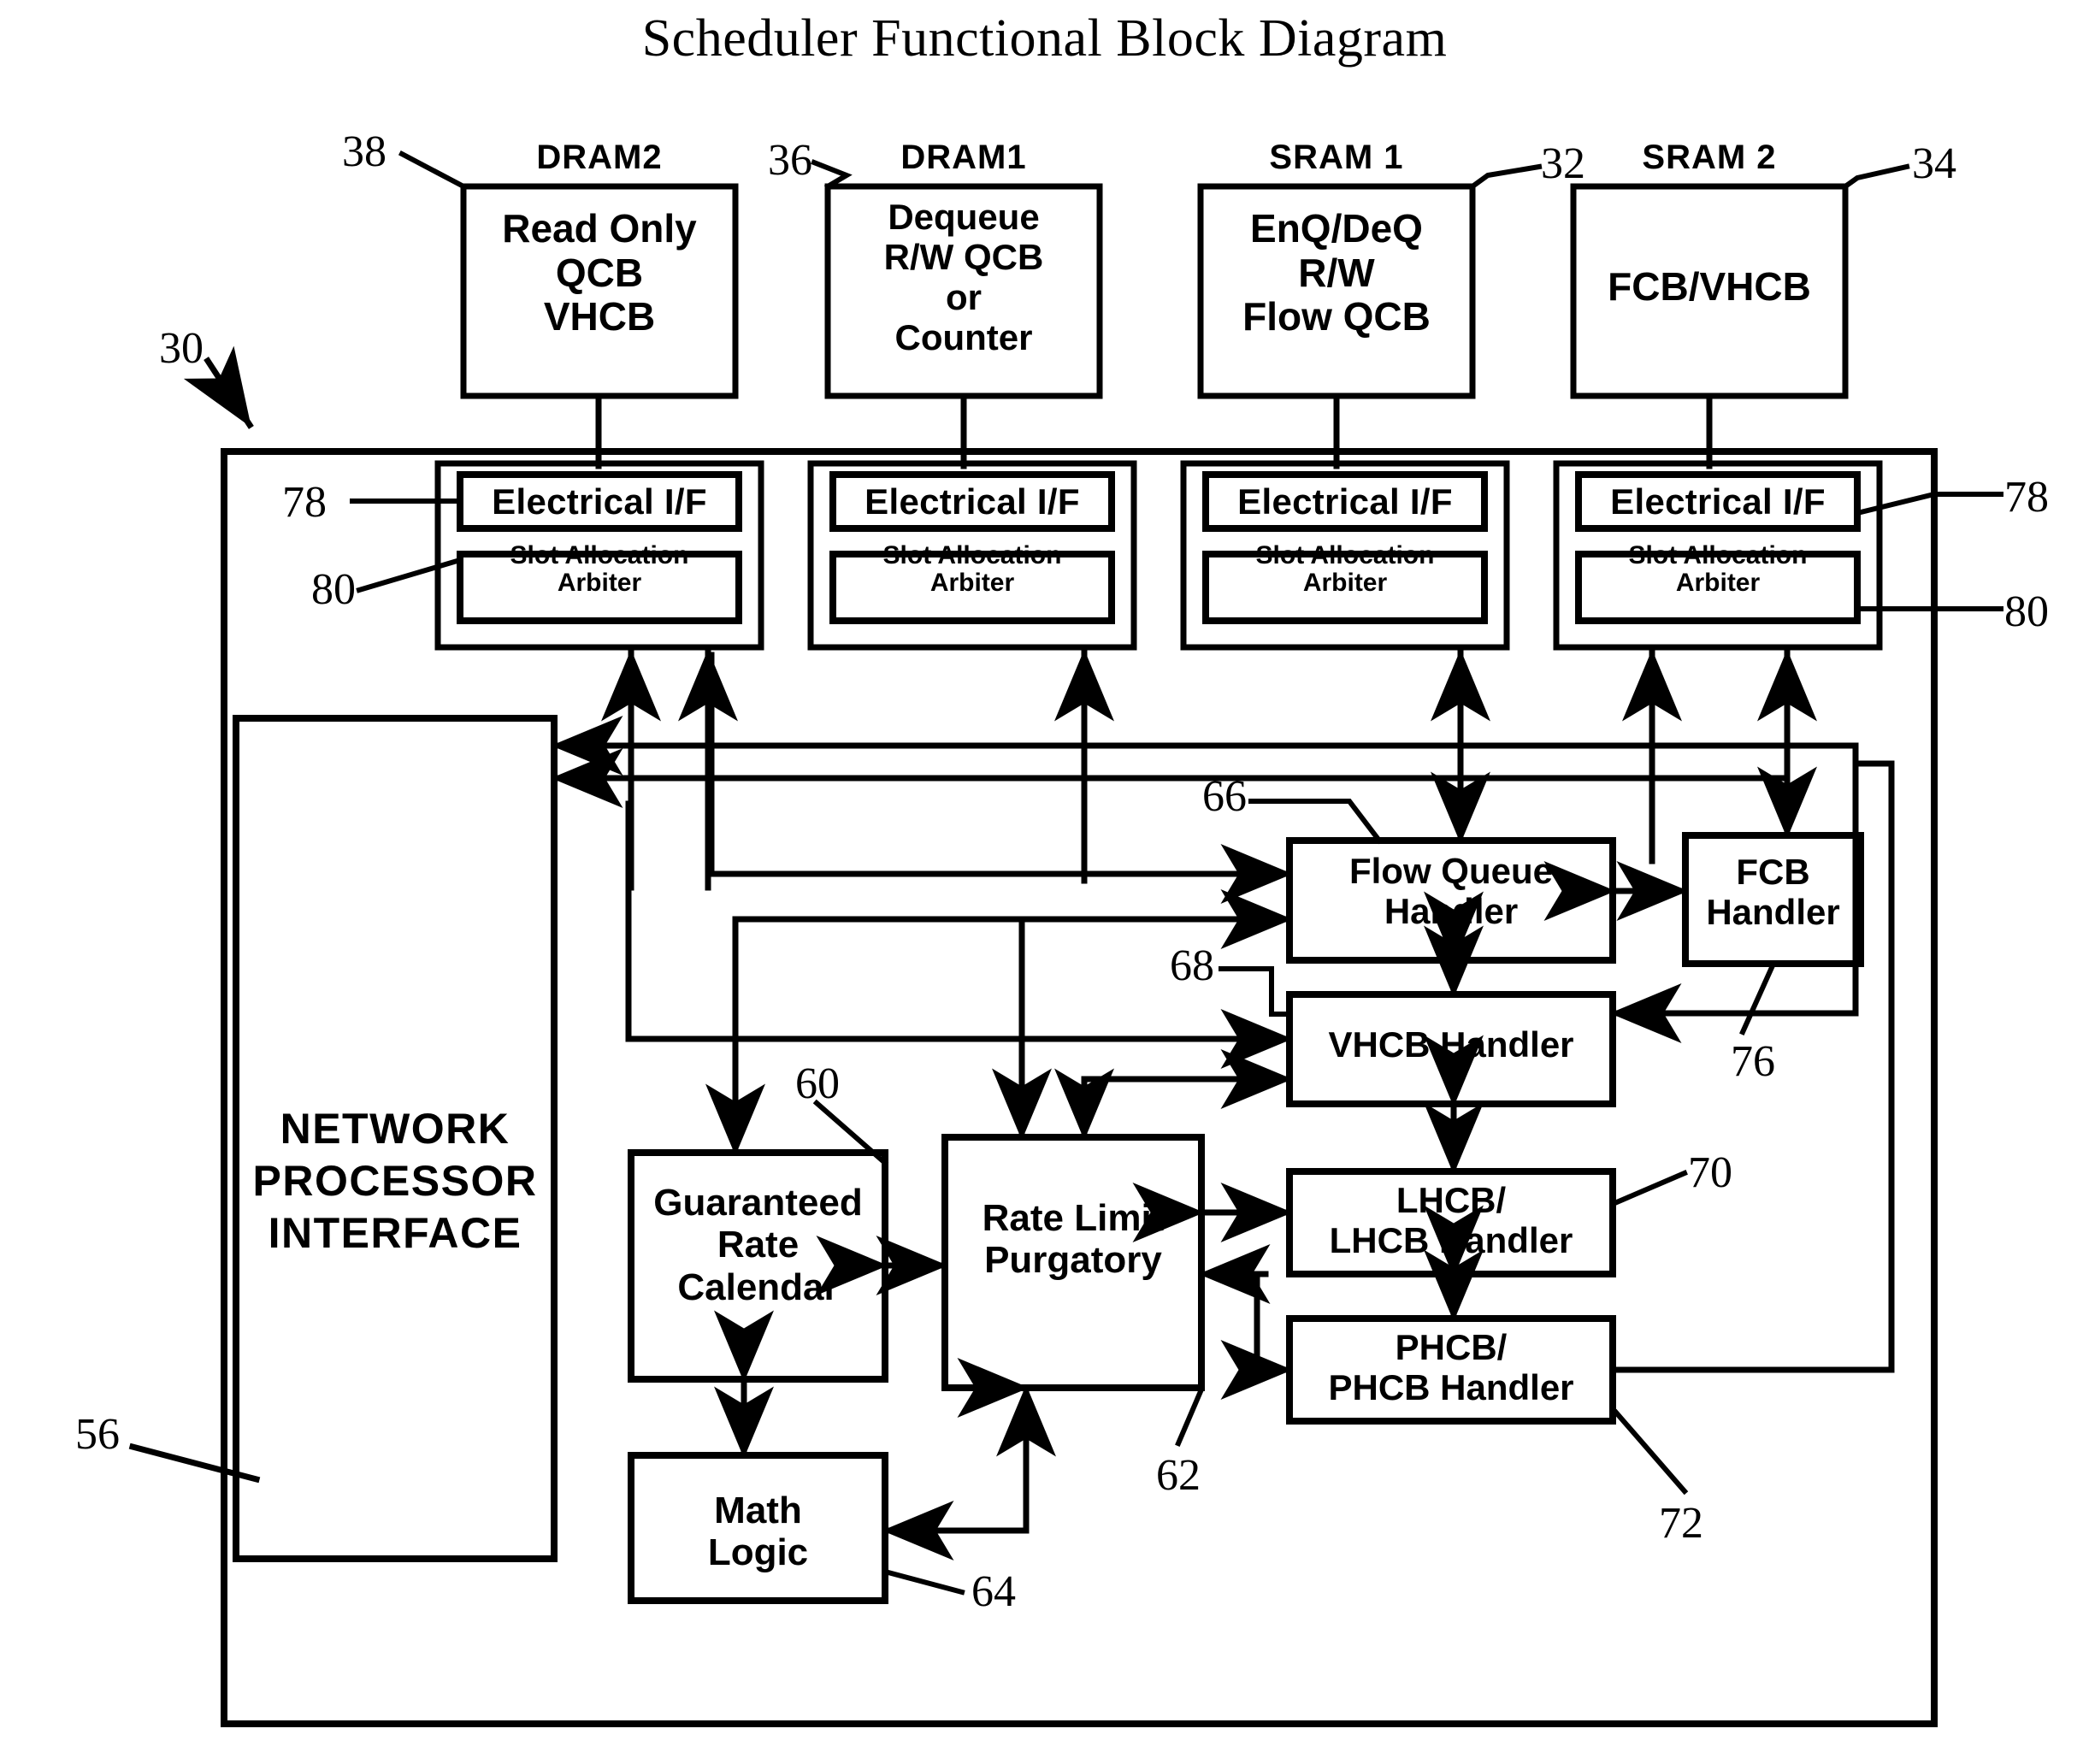 The height and width of the screenshot is (1764, 2089). I want to click on ref-number-80-left: 80, so click(333, 589).